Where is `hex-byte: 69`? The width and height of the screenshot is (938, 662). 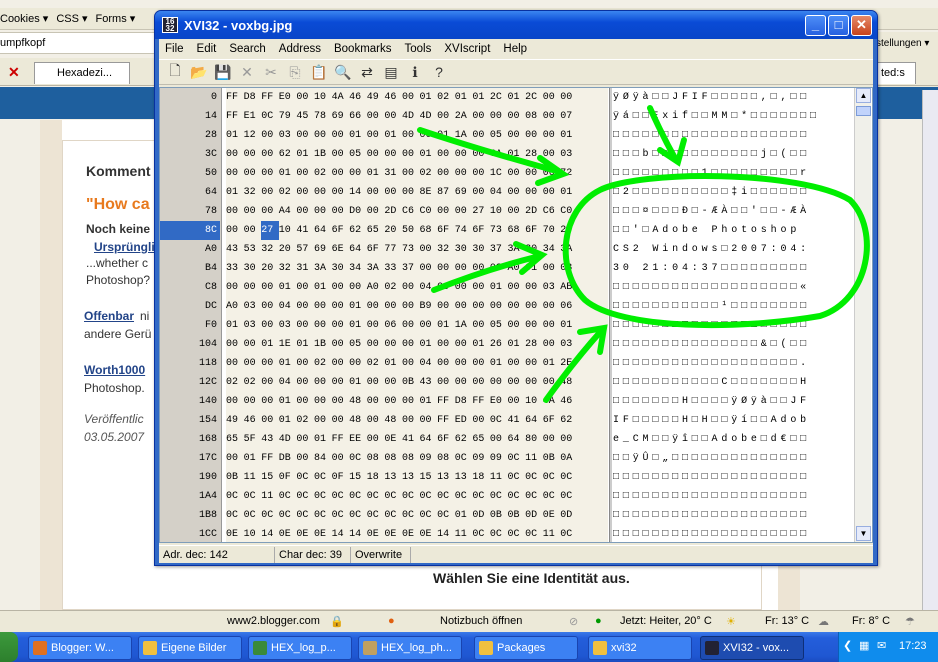 hex-byte: 69 is located at coordinates (464, 192).